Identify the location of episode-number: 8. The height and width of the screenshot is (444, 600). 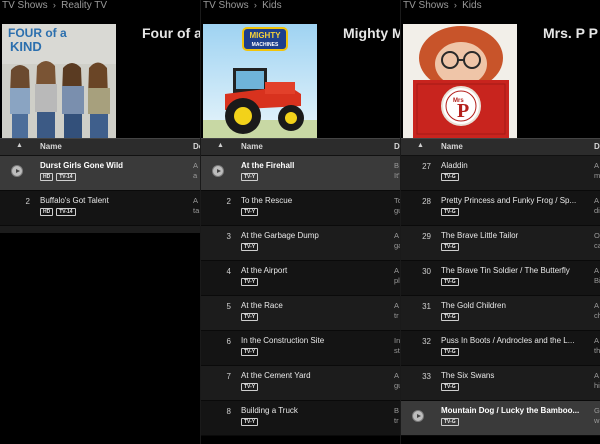
(228, 411).